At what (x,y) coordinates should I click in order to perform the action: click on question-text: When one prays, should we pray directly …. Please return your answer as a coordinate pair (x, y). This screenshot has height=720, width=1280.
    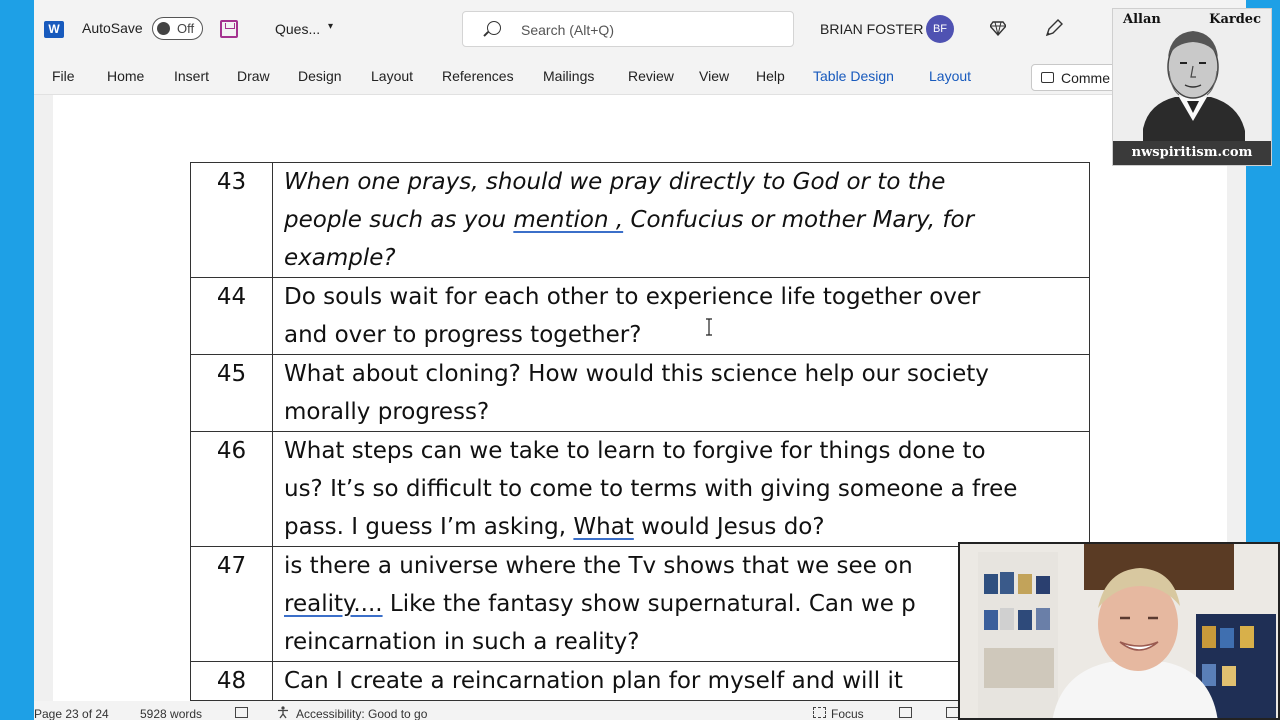
    Looking at the image, I should click on (681, 220).